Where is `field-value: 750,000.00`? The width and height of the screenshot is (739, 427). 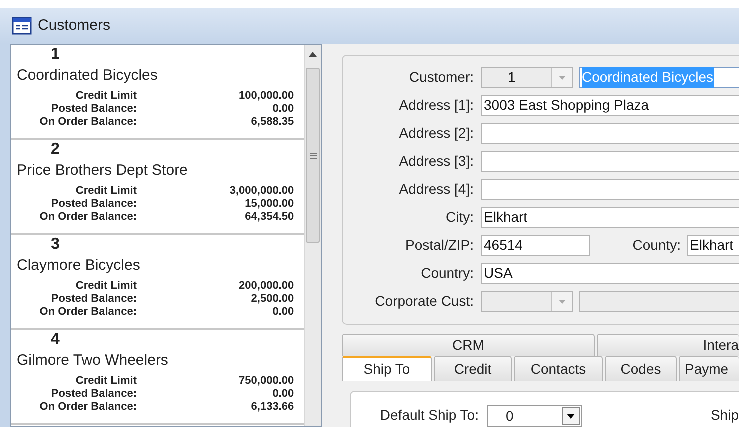 field-value: 750,000.00 is located at coordinates (266, 381).